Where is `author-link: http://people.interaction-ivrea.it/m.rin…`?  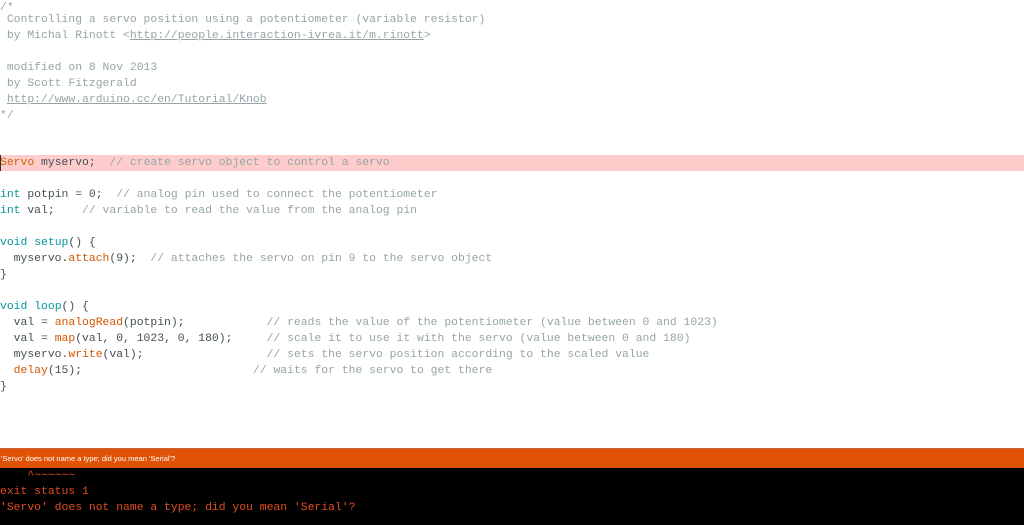
author-link: http://people.interaction-ivrea.it/m.rin… is located at coordinates (277, 36).